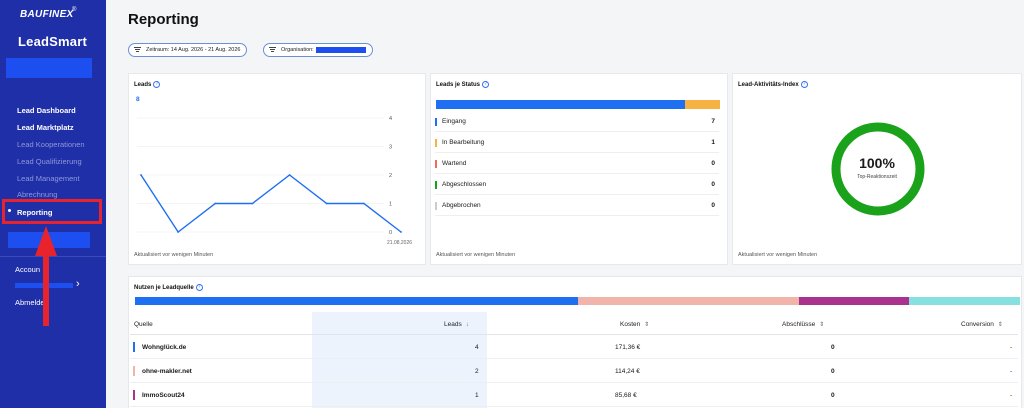  I want to click on column-header-conversion: Conversion ⇕, so click(982, 324).